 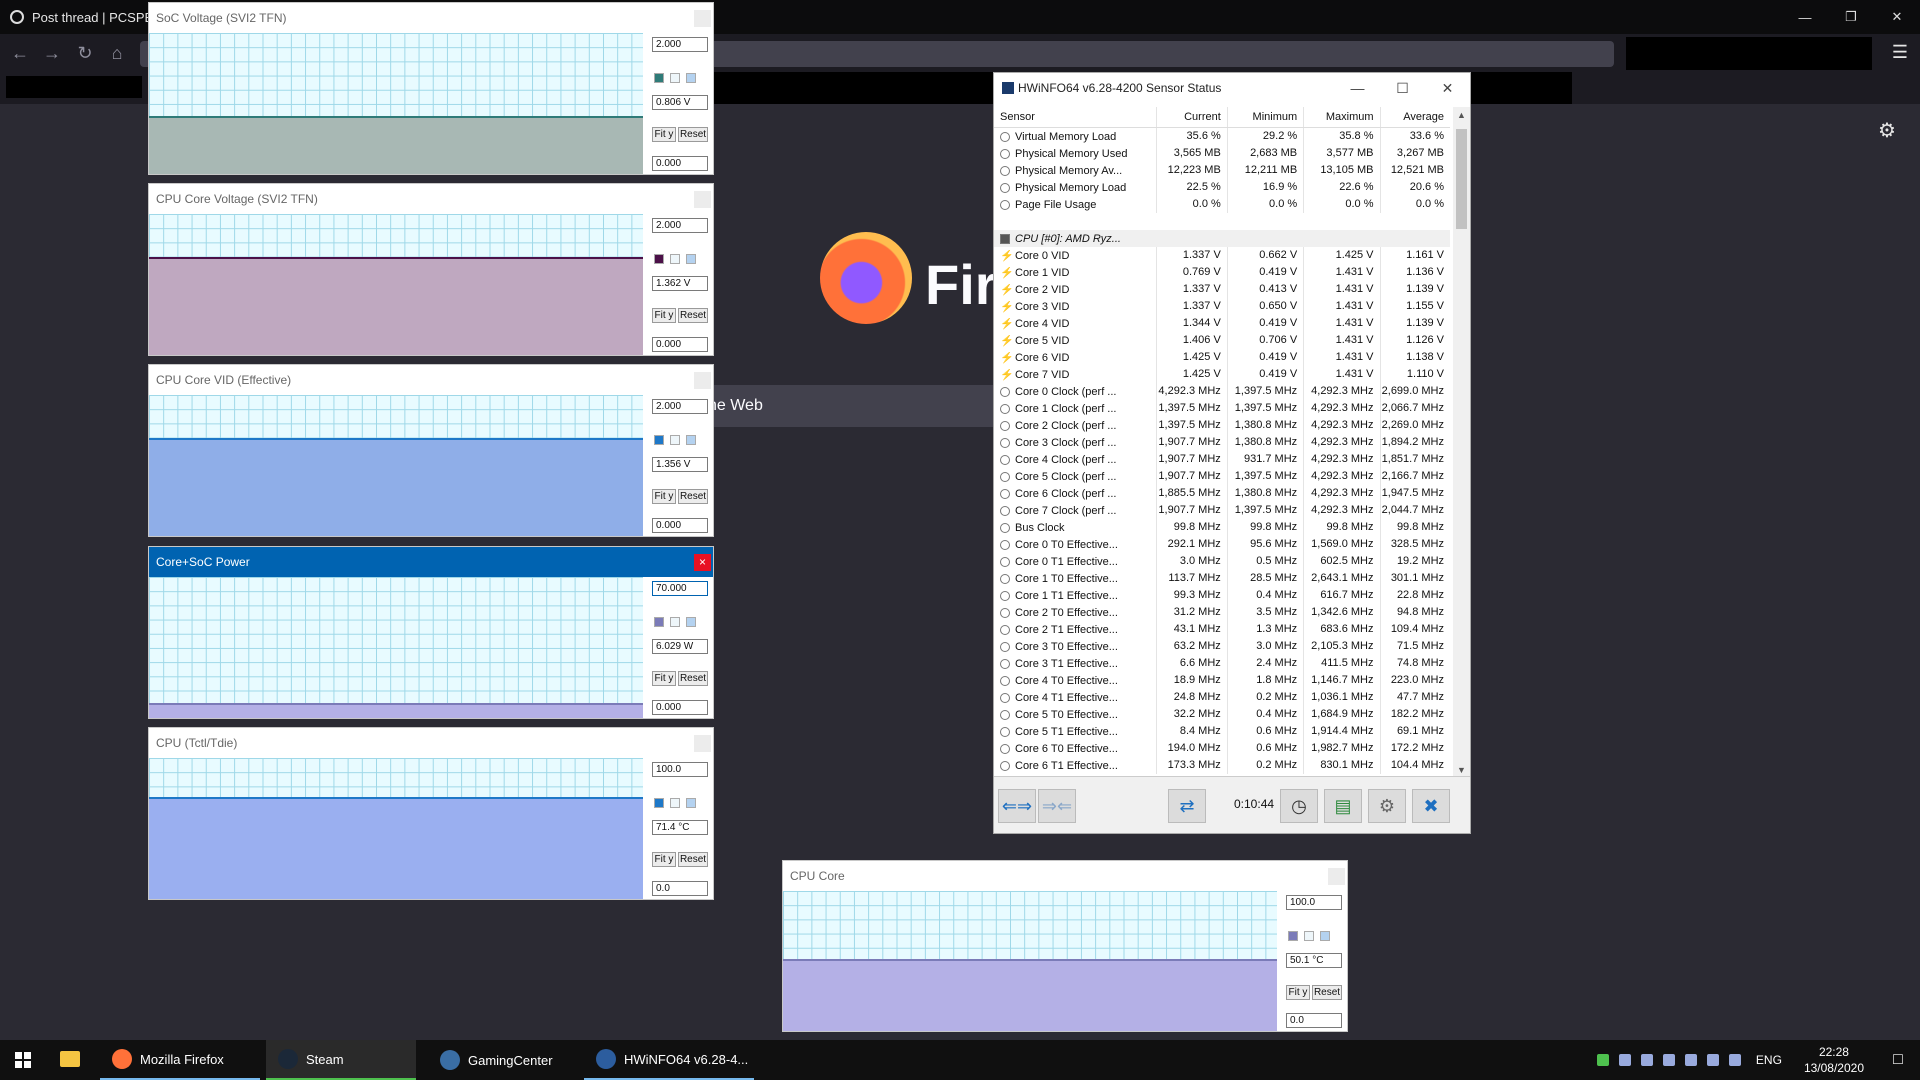 I want to click on graph-title-bar: SoC Voltage (SVI2 TFN), so click(x=431, y=18).